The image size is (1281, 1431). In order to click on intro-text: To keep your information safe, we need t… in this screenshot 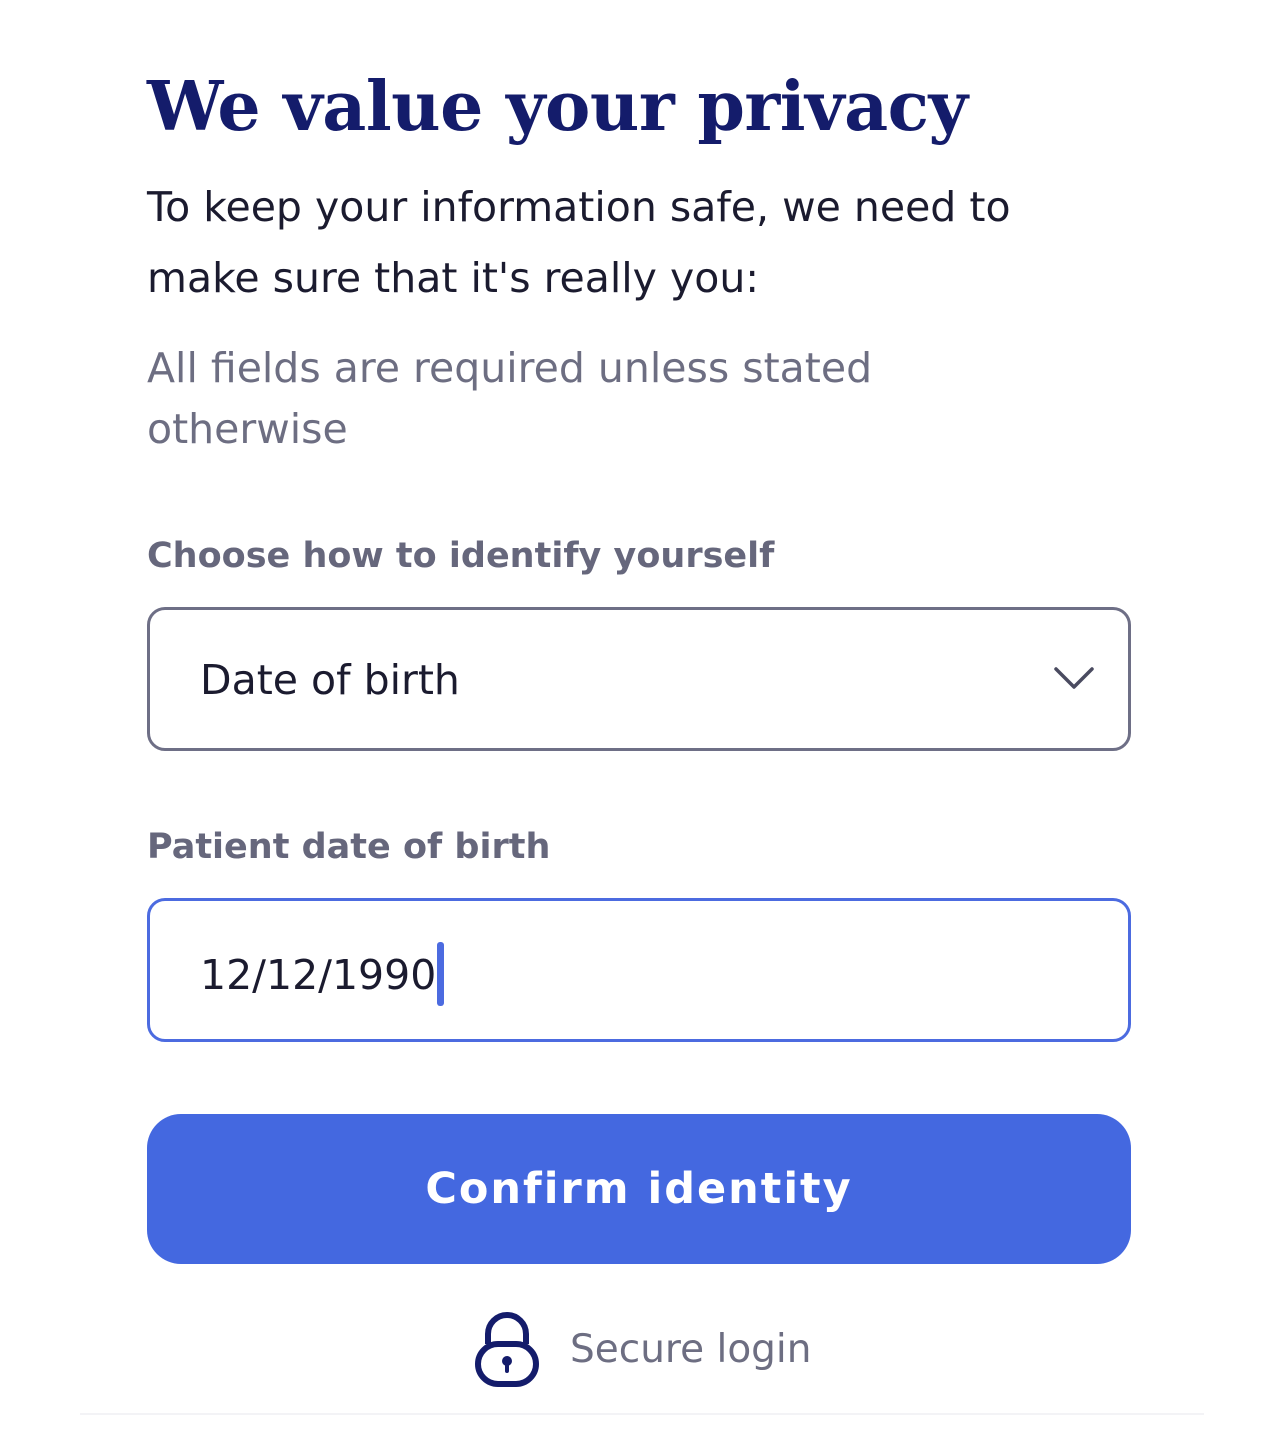, I will do `click(579, 242)`.